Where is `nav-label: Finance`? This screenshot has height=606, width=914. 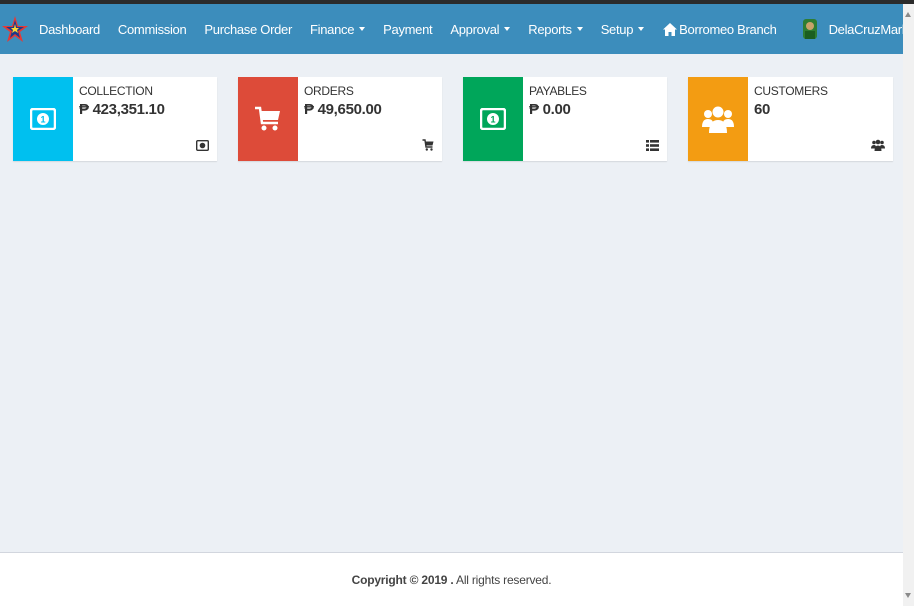 nav-label: Finance is located at coordinates (332, 29).